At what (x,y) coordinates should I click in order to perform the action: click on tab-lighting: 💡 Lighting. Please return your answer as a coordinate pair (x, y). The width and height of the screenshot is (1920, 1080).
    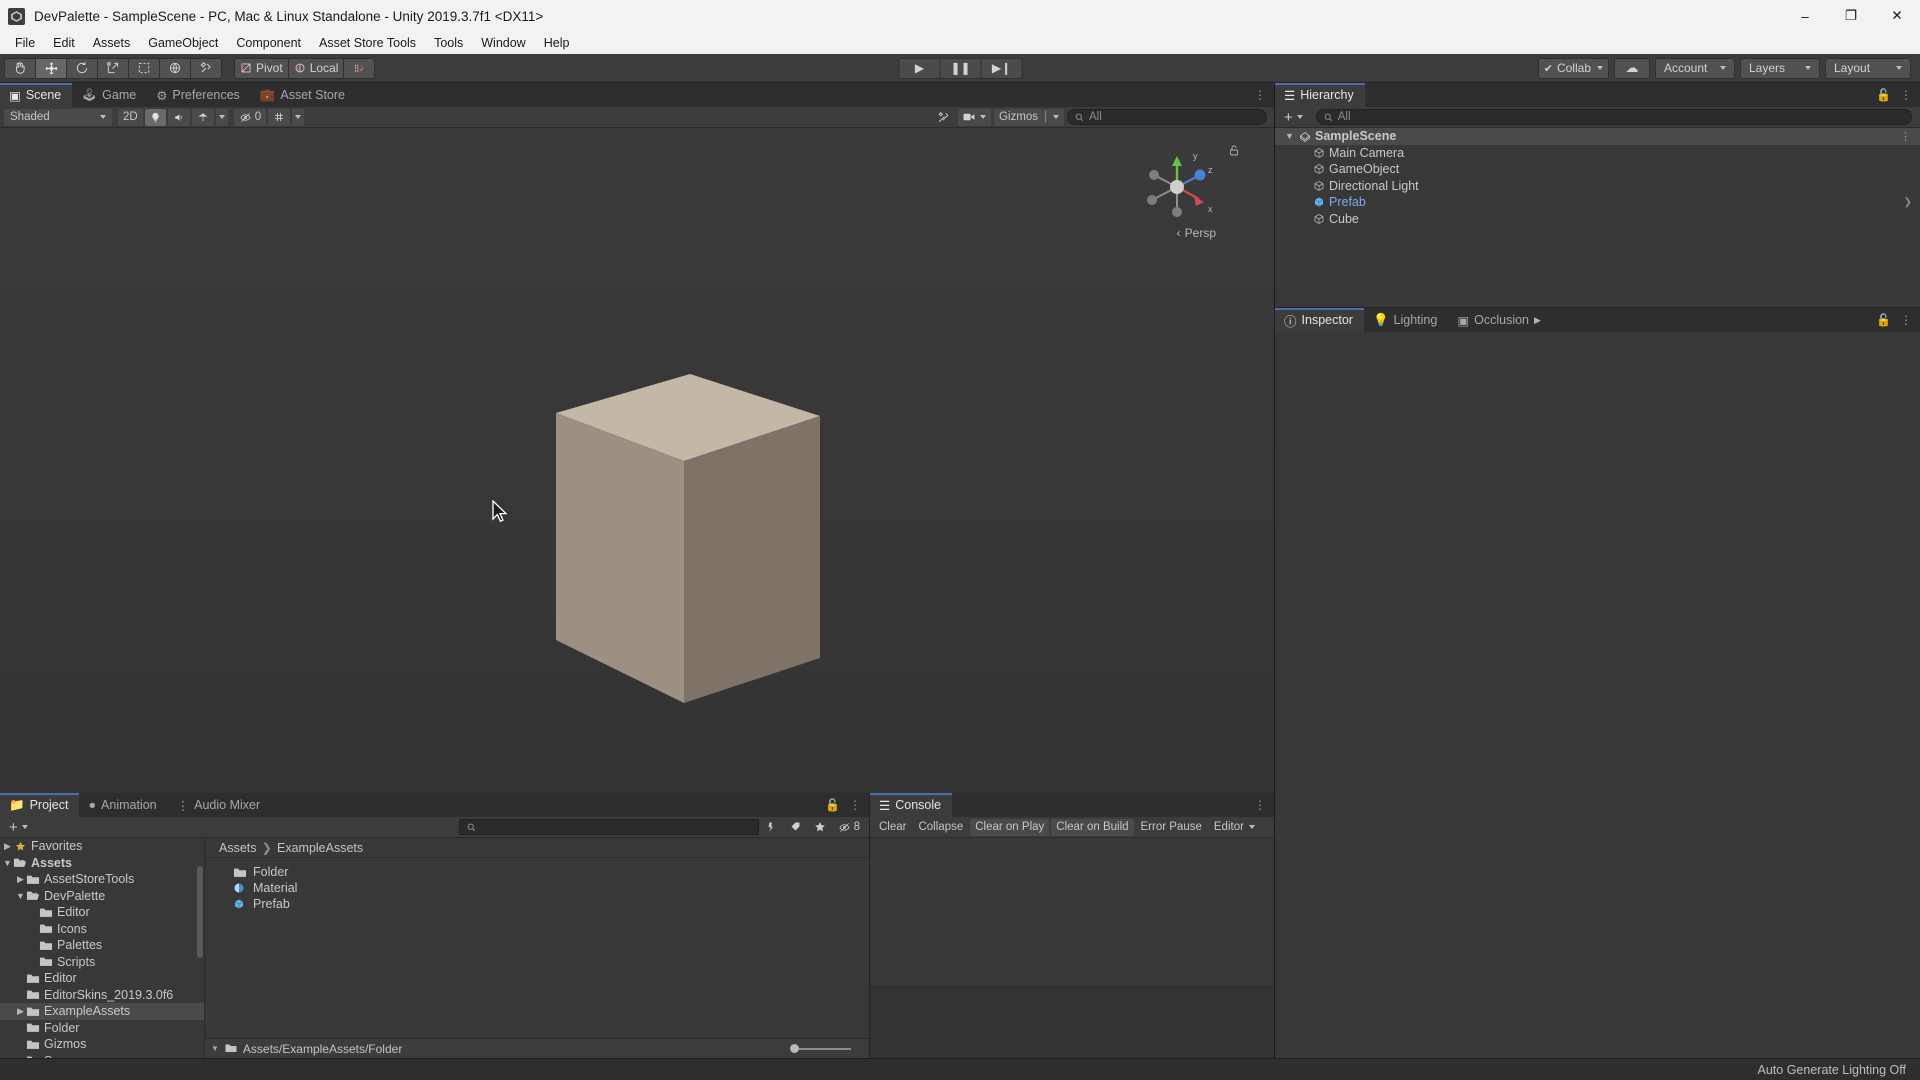
    Looking at the image, I should click on (1406, 320).